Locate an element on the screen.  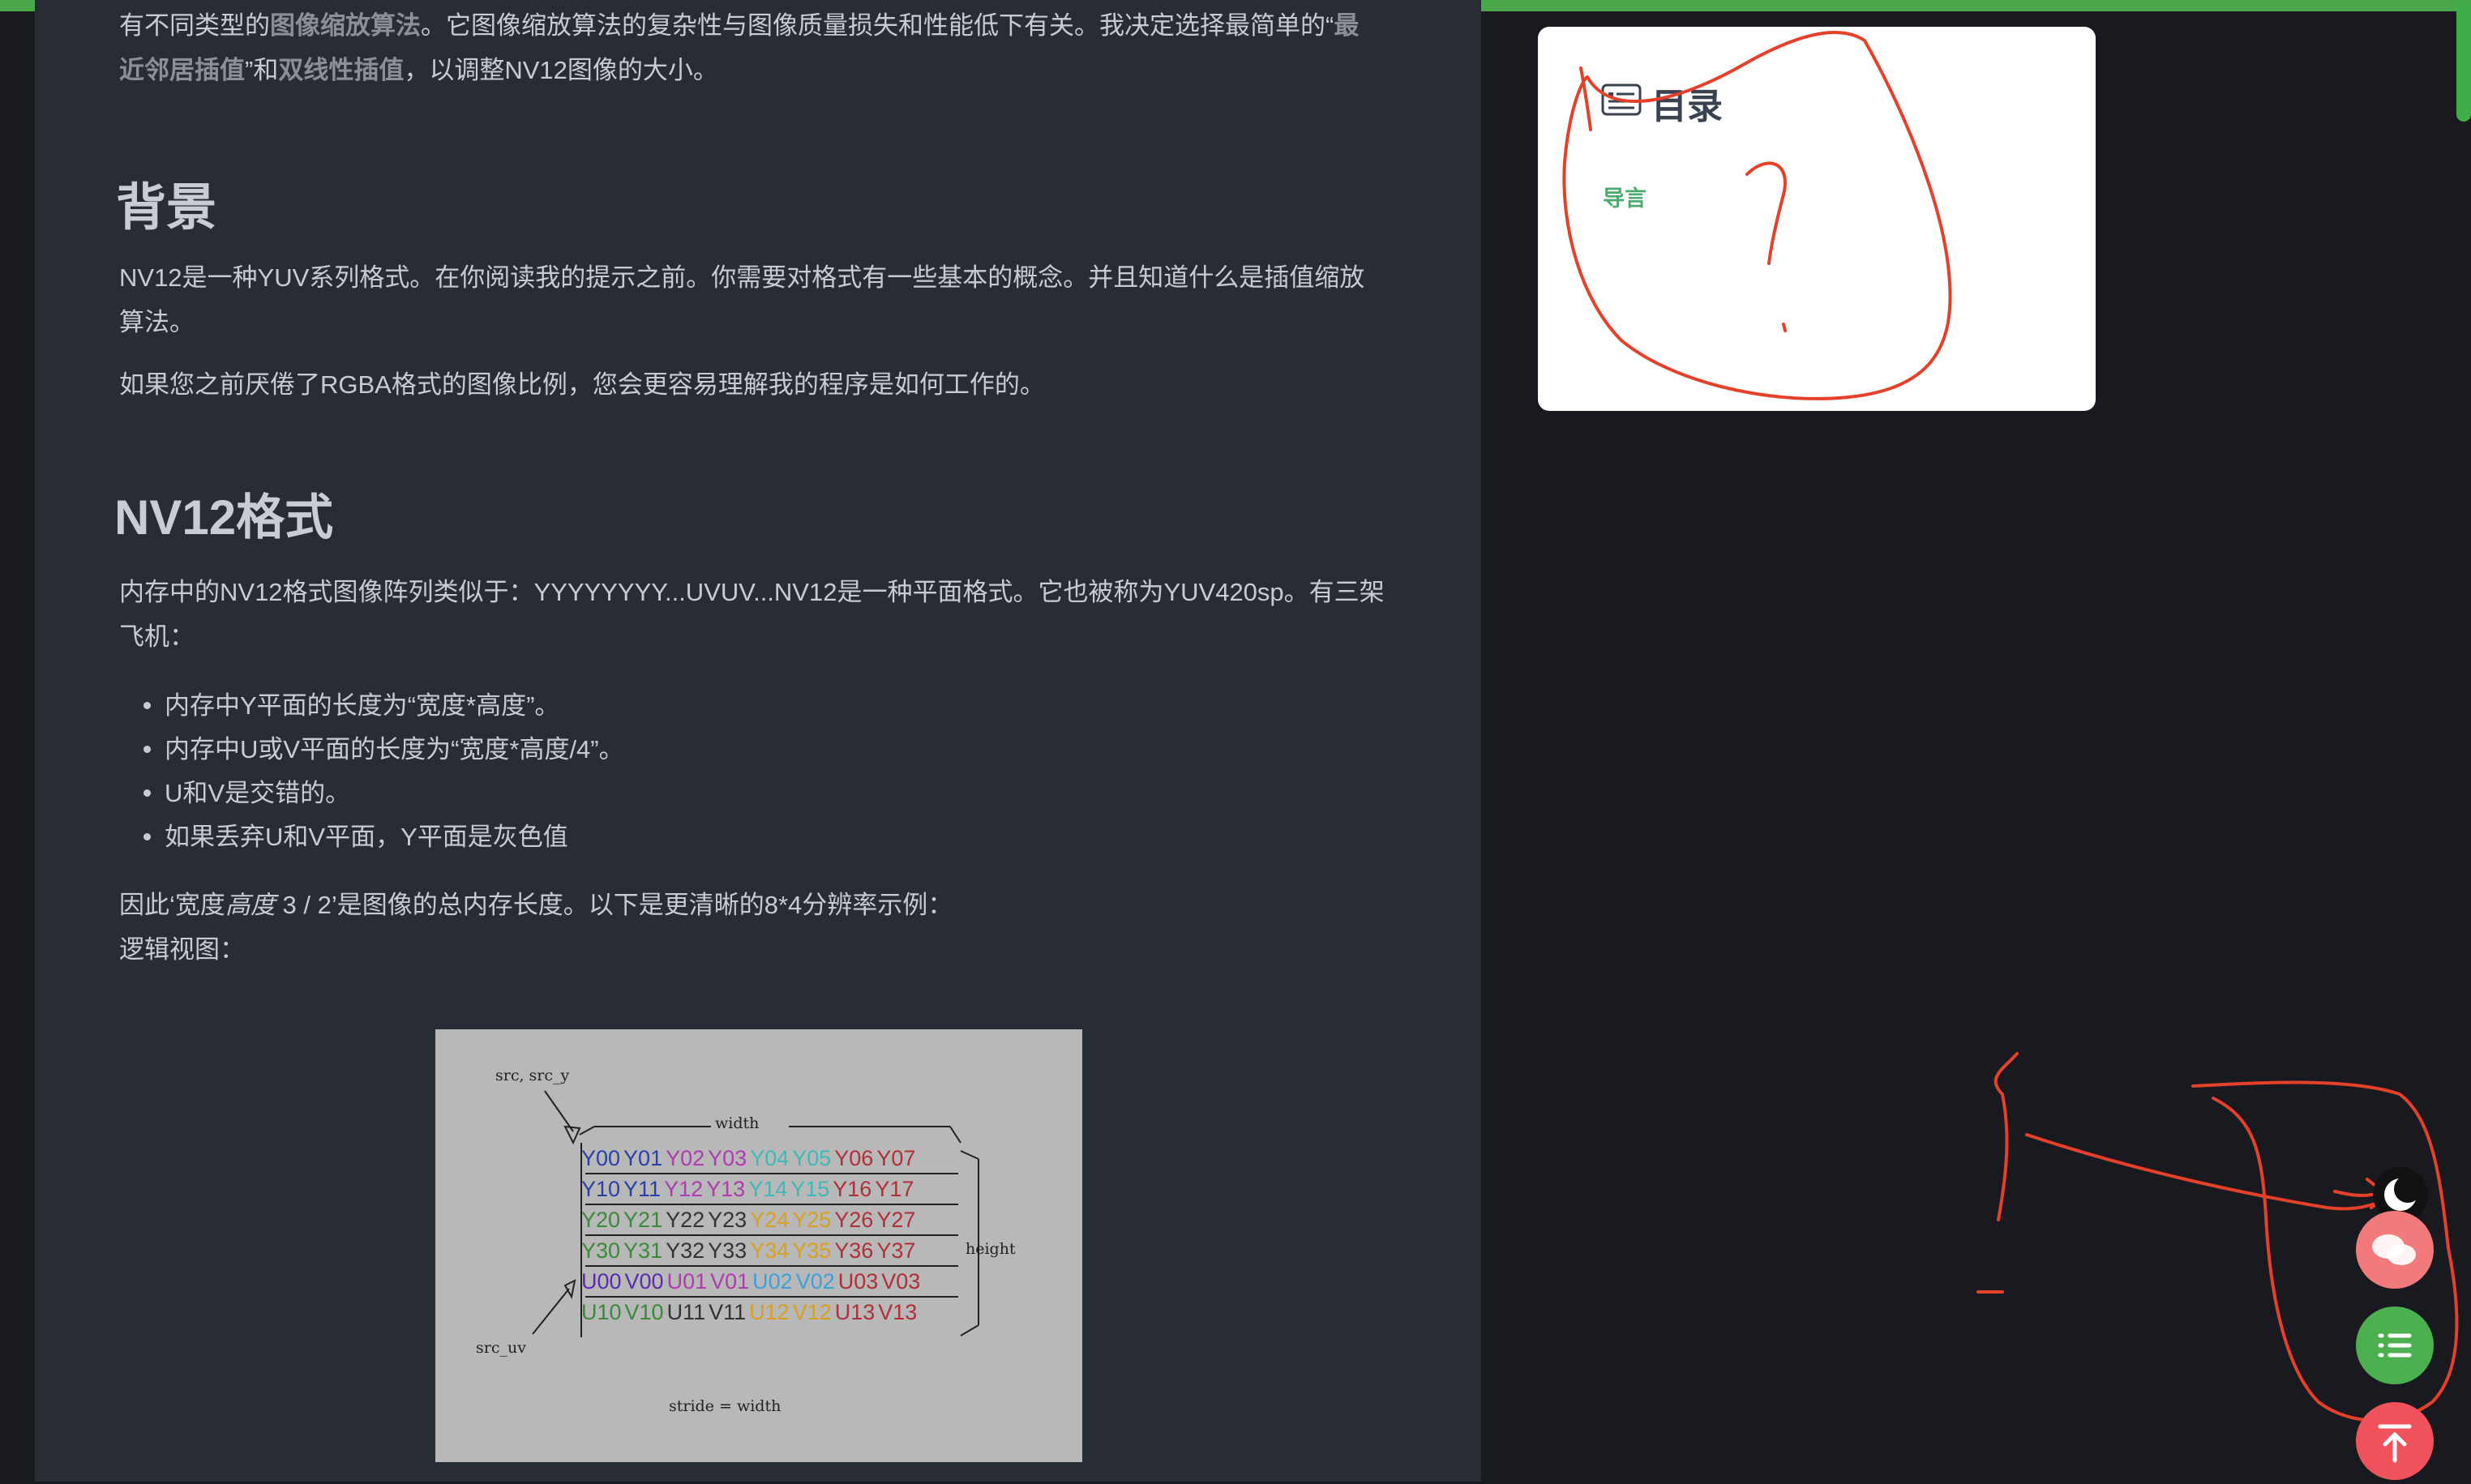
back-to-top-button is located at coordinates (2395, 1441).